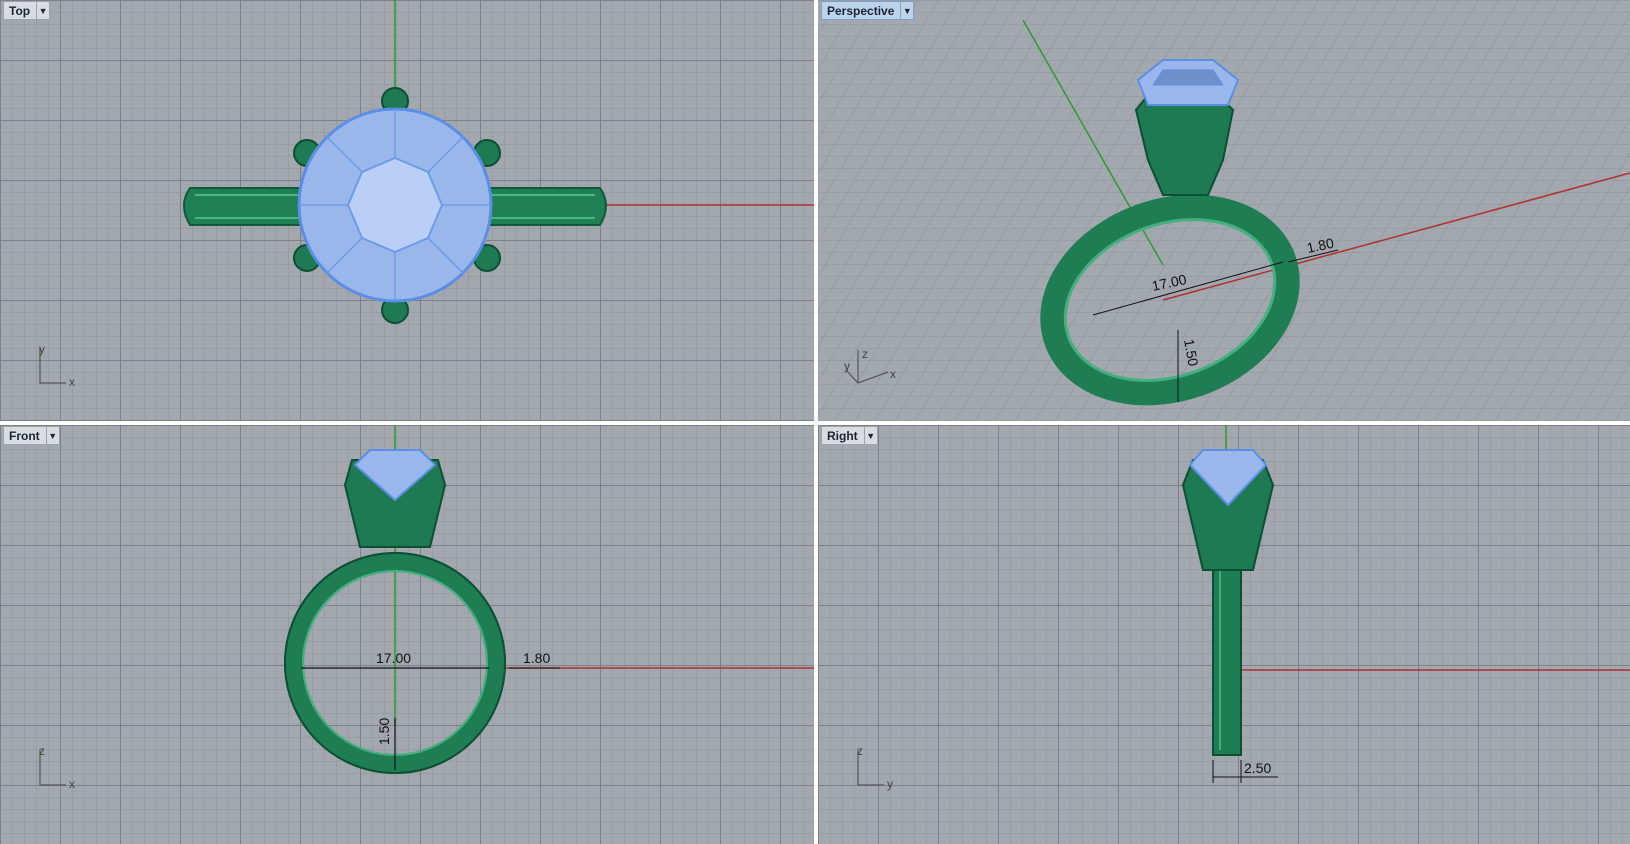 This screenshot has width=1630, height=844. Describe the element at coordinates (24, 435) in the screenshot. I see `viewport-label: Front` at that location.